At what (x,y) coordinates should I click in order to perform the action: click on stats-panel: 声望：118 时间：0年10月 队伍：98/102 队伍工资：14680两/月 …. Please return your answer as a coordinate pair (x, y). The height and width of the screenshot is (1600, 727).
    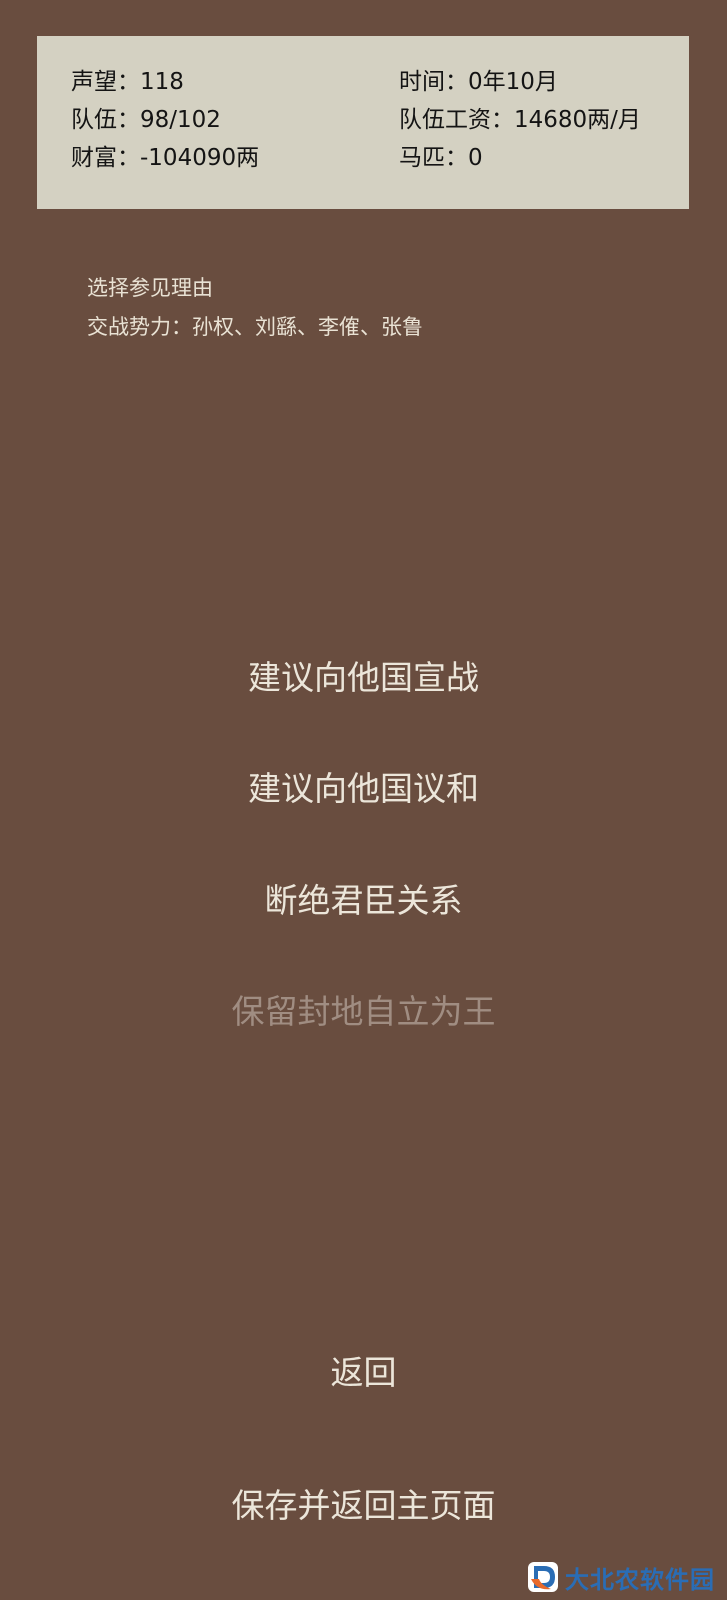
    Looking at the image, I should click on (363, 122).